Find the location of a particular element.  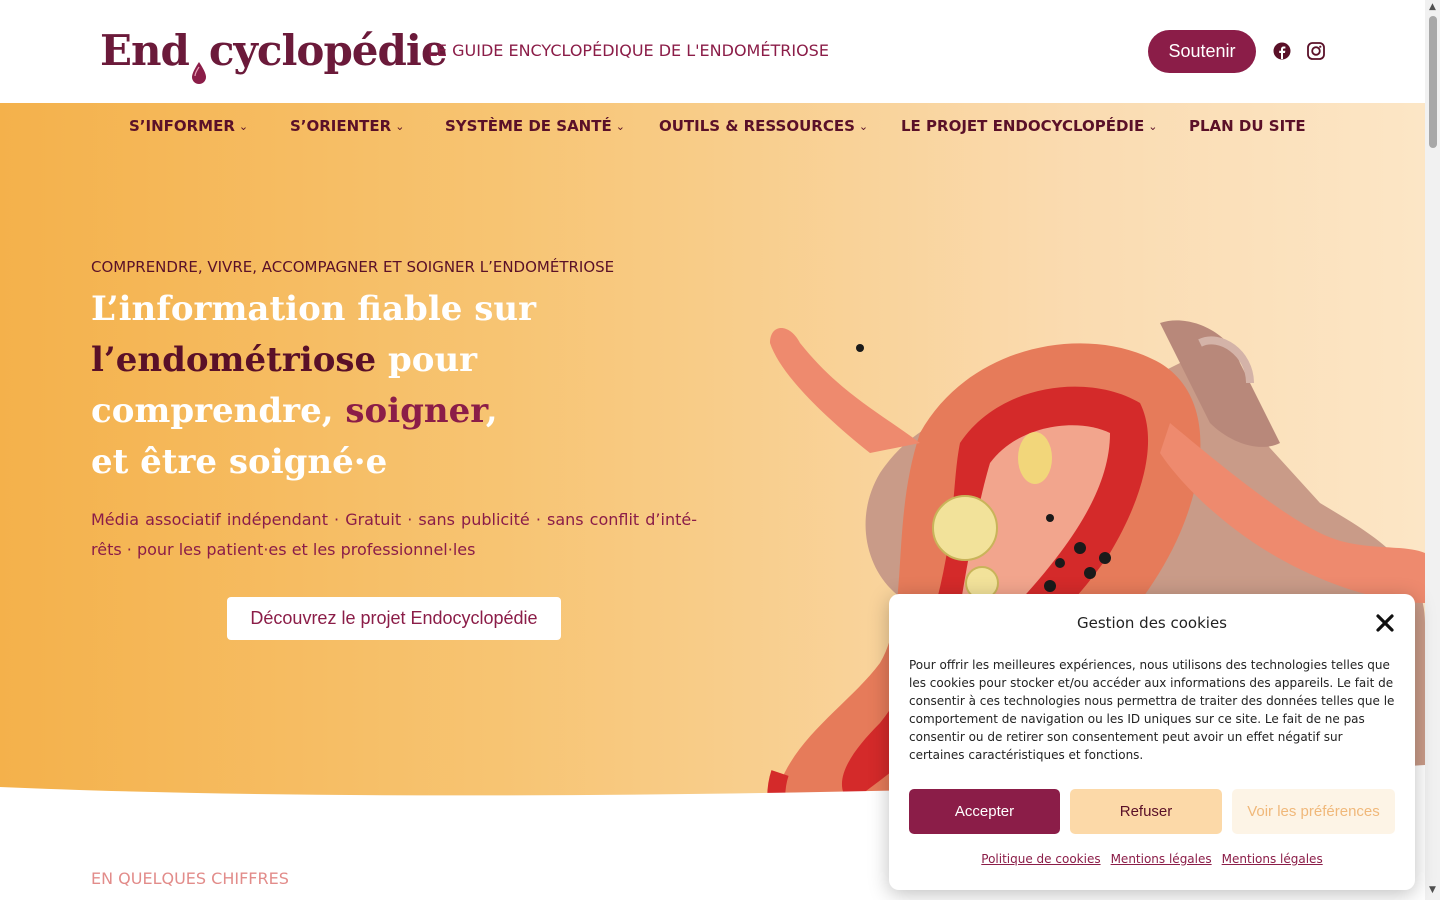

nav-item-systeme-de-sante: SYSTÈME DE SANTÉ ⌄ is located at coordinates (535, 126).